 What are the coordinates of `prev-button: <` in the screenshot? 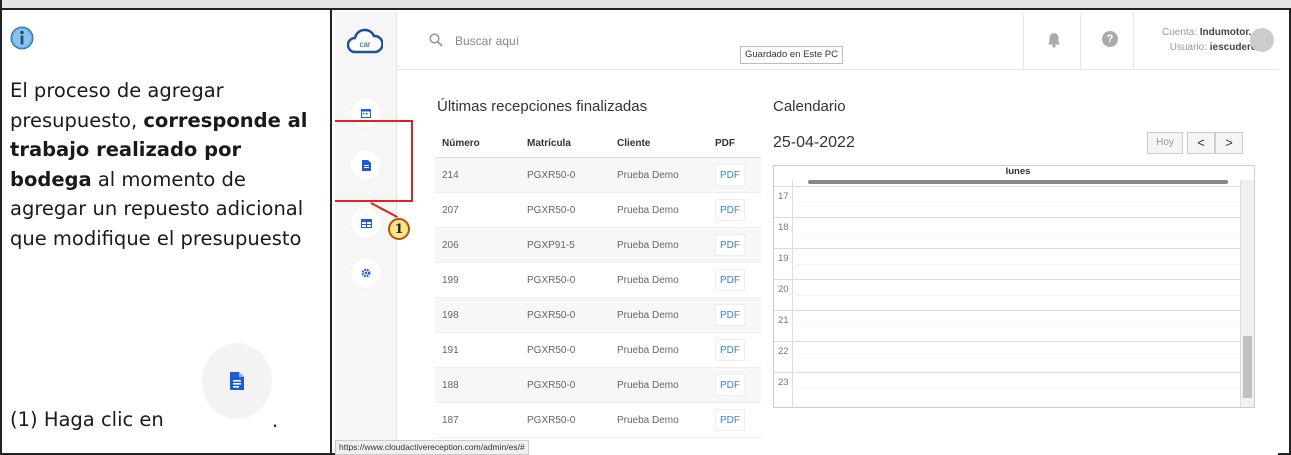 It's located at (1201, 143).